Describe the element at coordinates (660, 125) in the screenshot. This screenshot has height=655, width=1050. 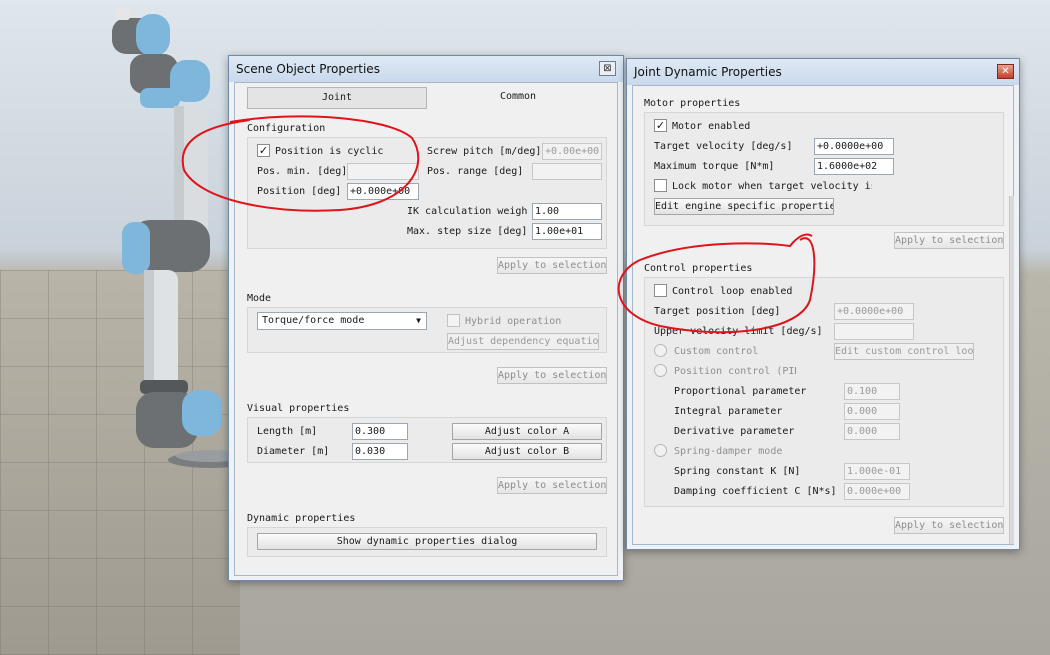
I see `motor-enabled-checkbox: ✓` at that location.